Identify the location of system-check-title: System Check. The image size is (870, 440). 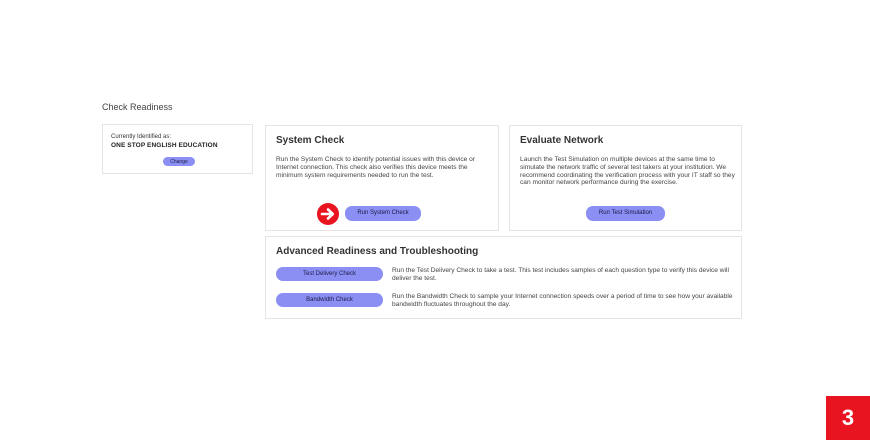
(310, 140).